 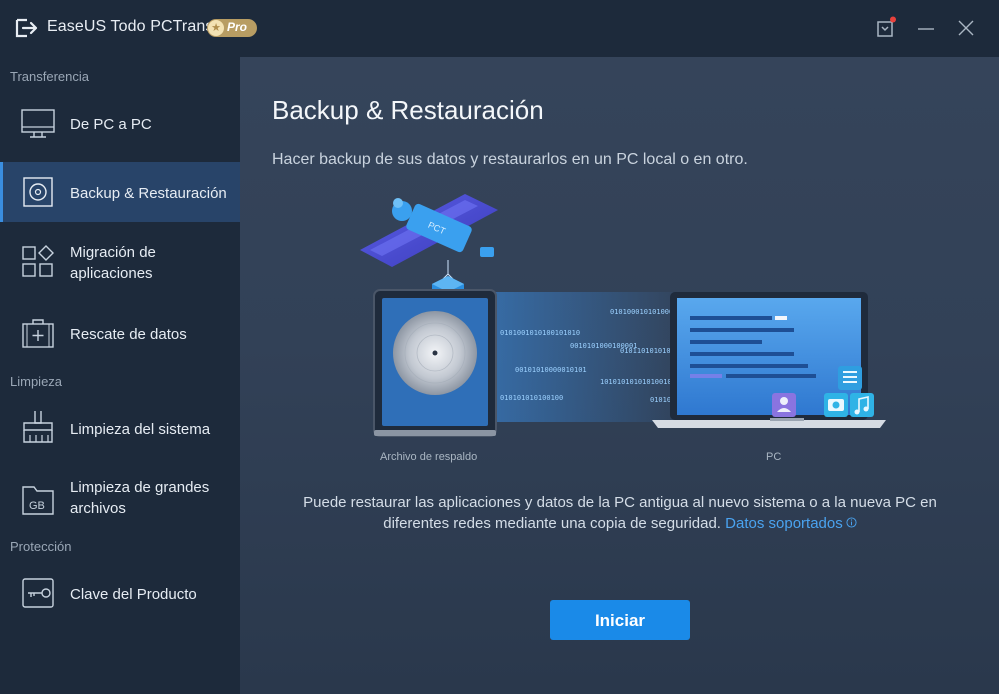 What do you see at coordinates (41, 546) in the screenshot?
I see `section-label-proteccion: Protección` at bounding box center [41, 546].